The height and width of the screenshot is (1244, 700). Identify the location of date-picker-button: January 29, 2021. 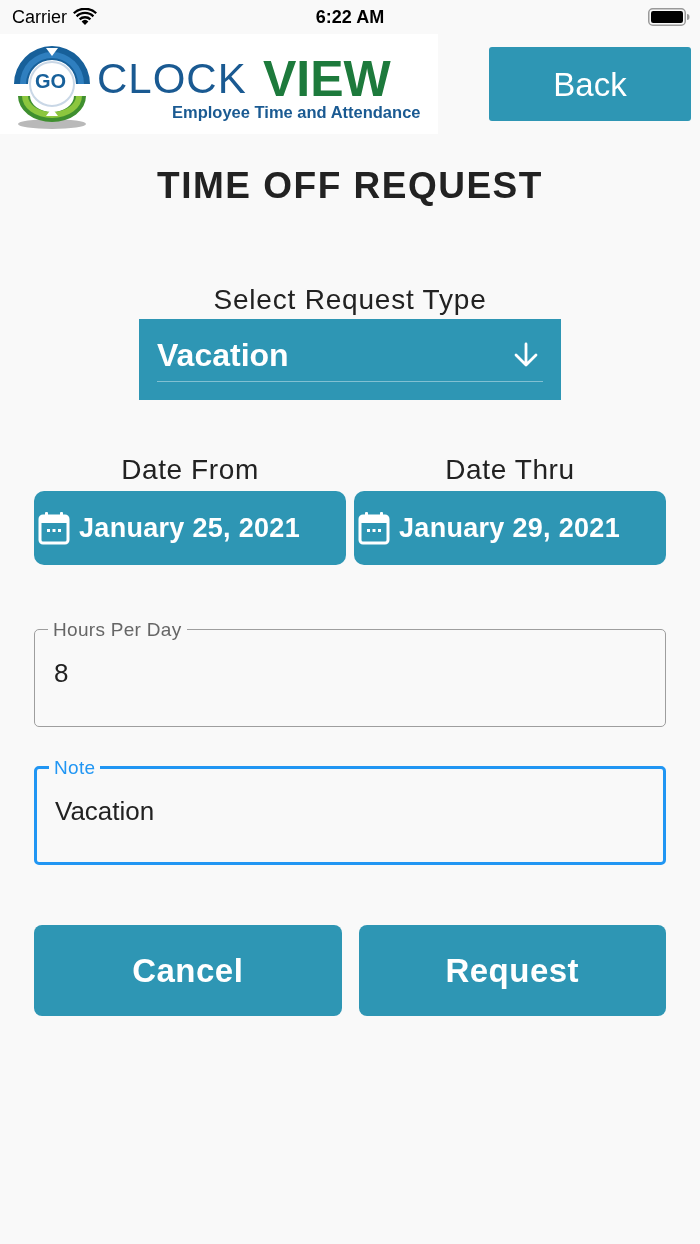
(510, 528).